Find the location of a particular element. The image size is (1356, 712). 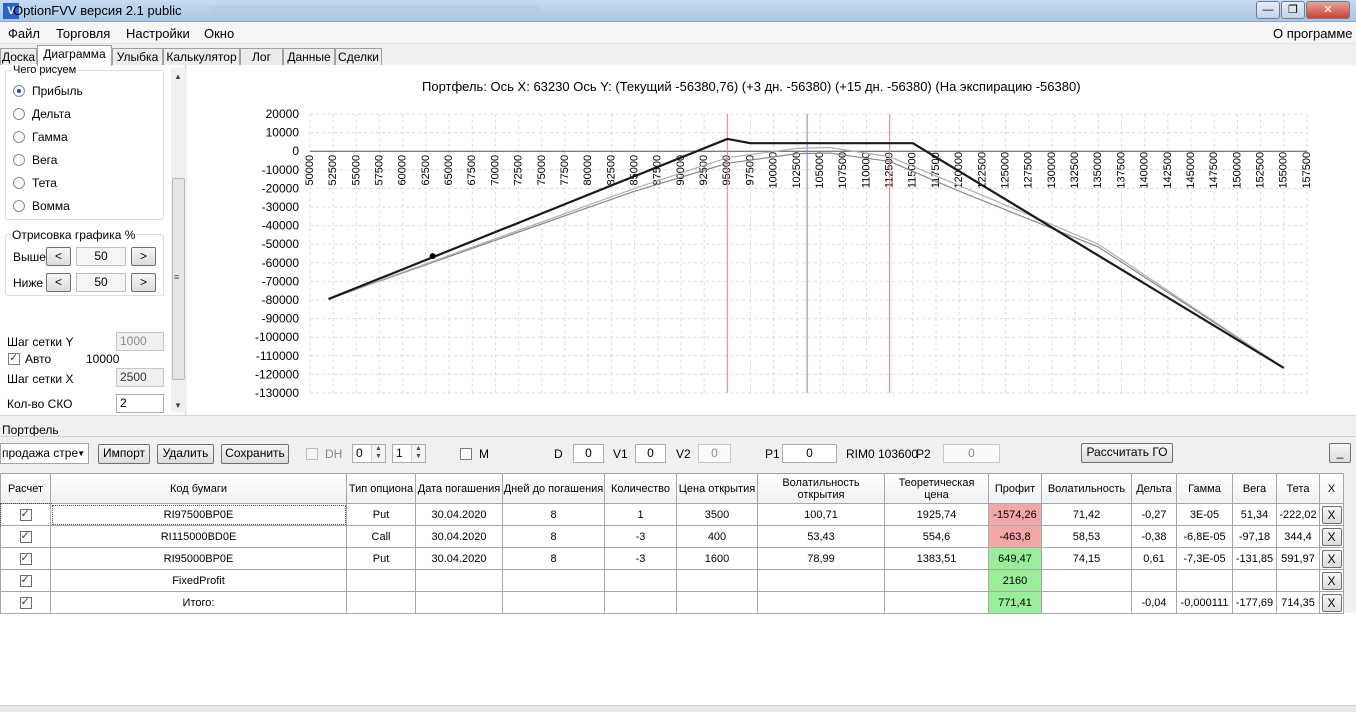

radio-gamma is located at coordinates (19, 137).